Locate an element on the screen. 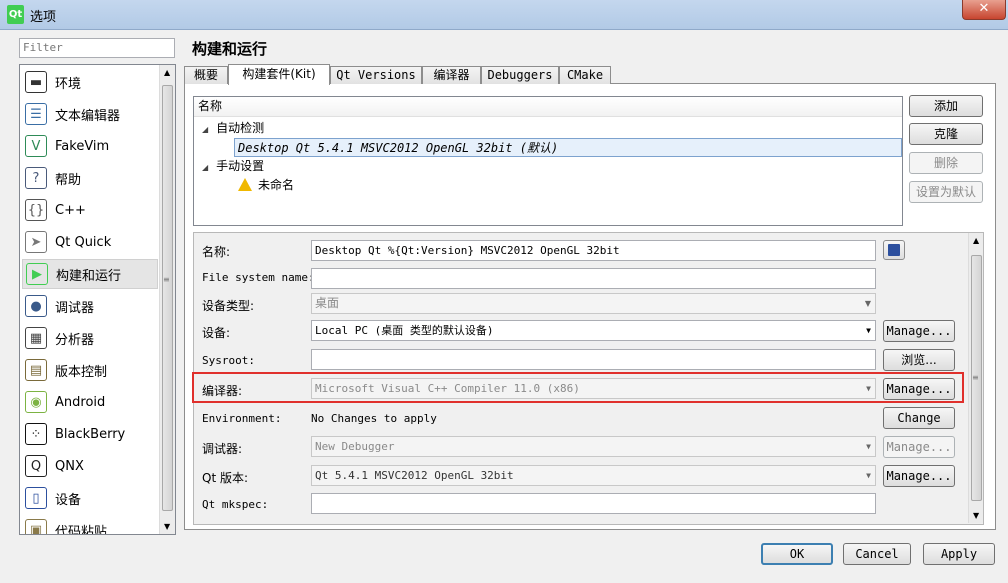 The height and width of the screenshot is (583, 1008). environment-label: Environment: is located at coordinates (242, 418).